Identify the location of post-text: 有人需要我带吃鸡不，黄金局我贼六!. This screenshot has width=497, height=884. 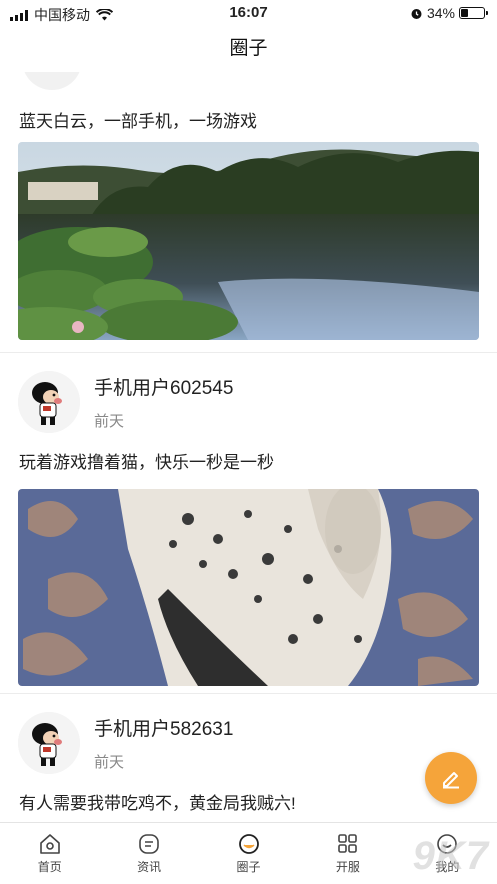
(157, 803).